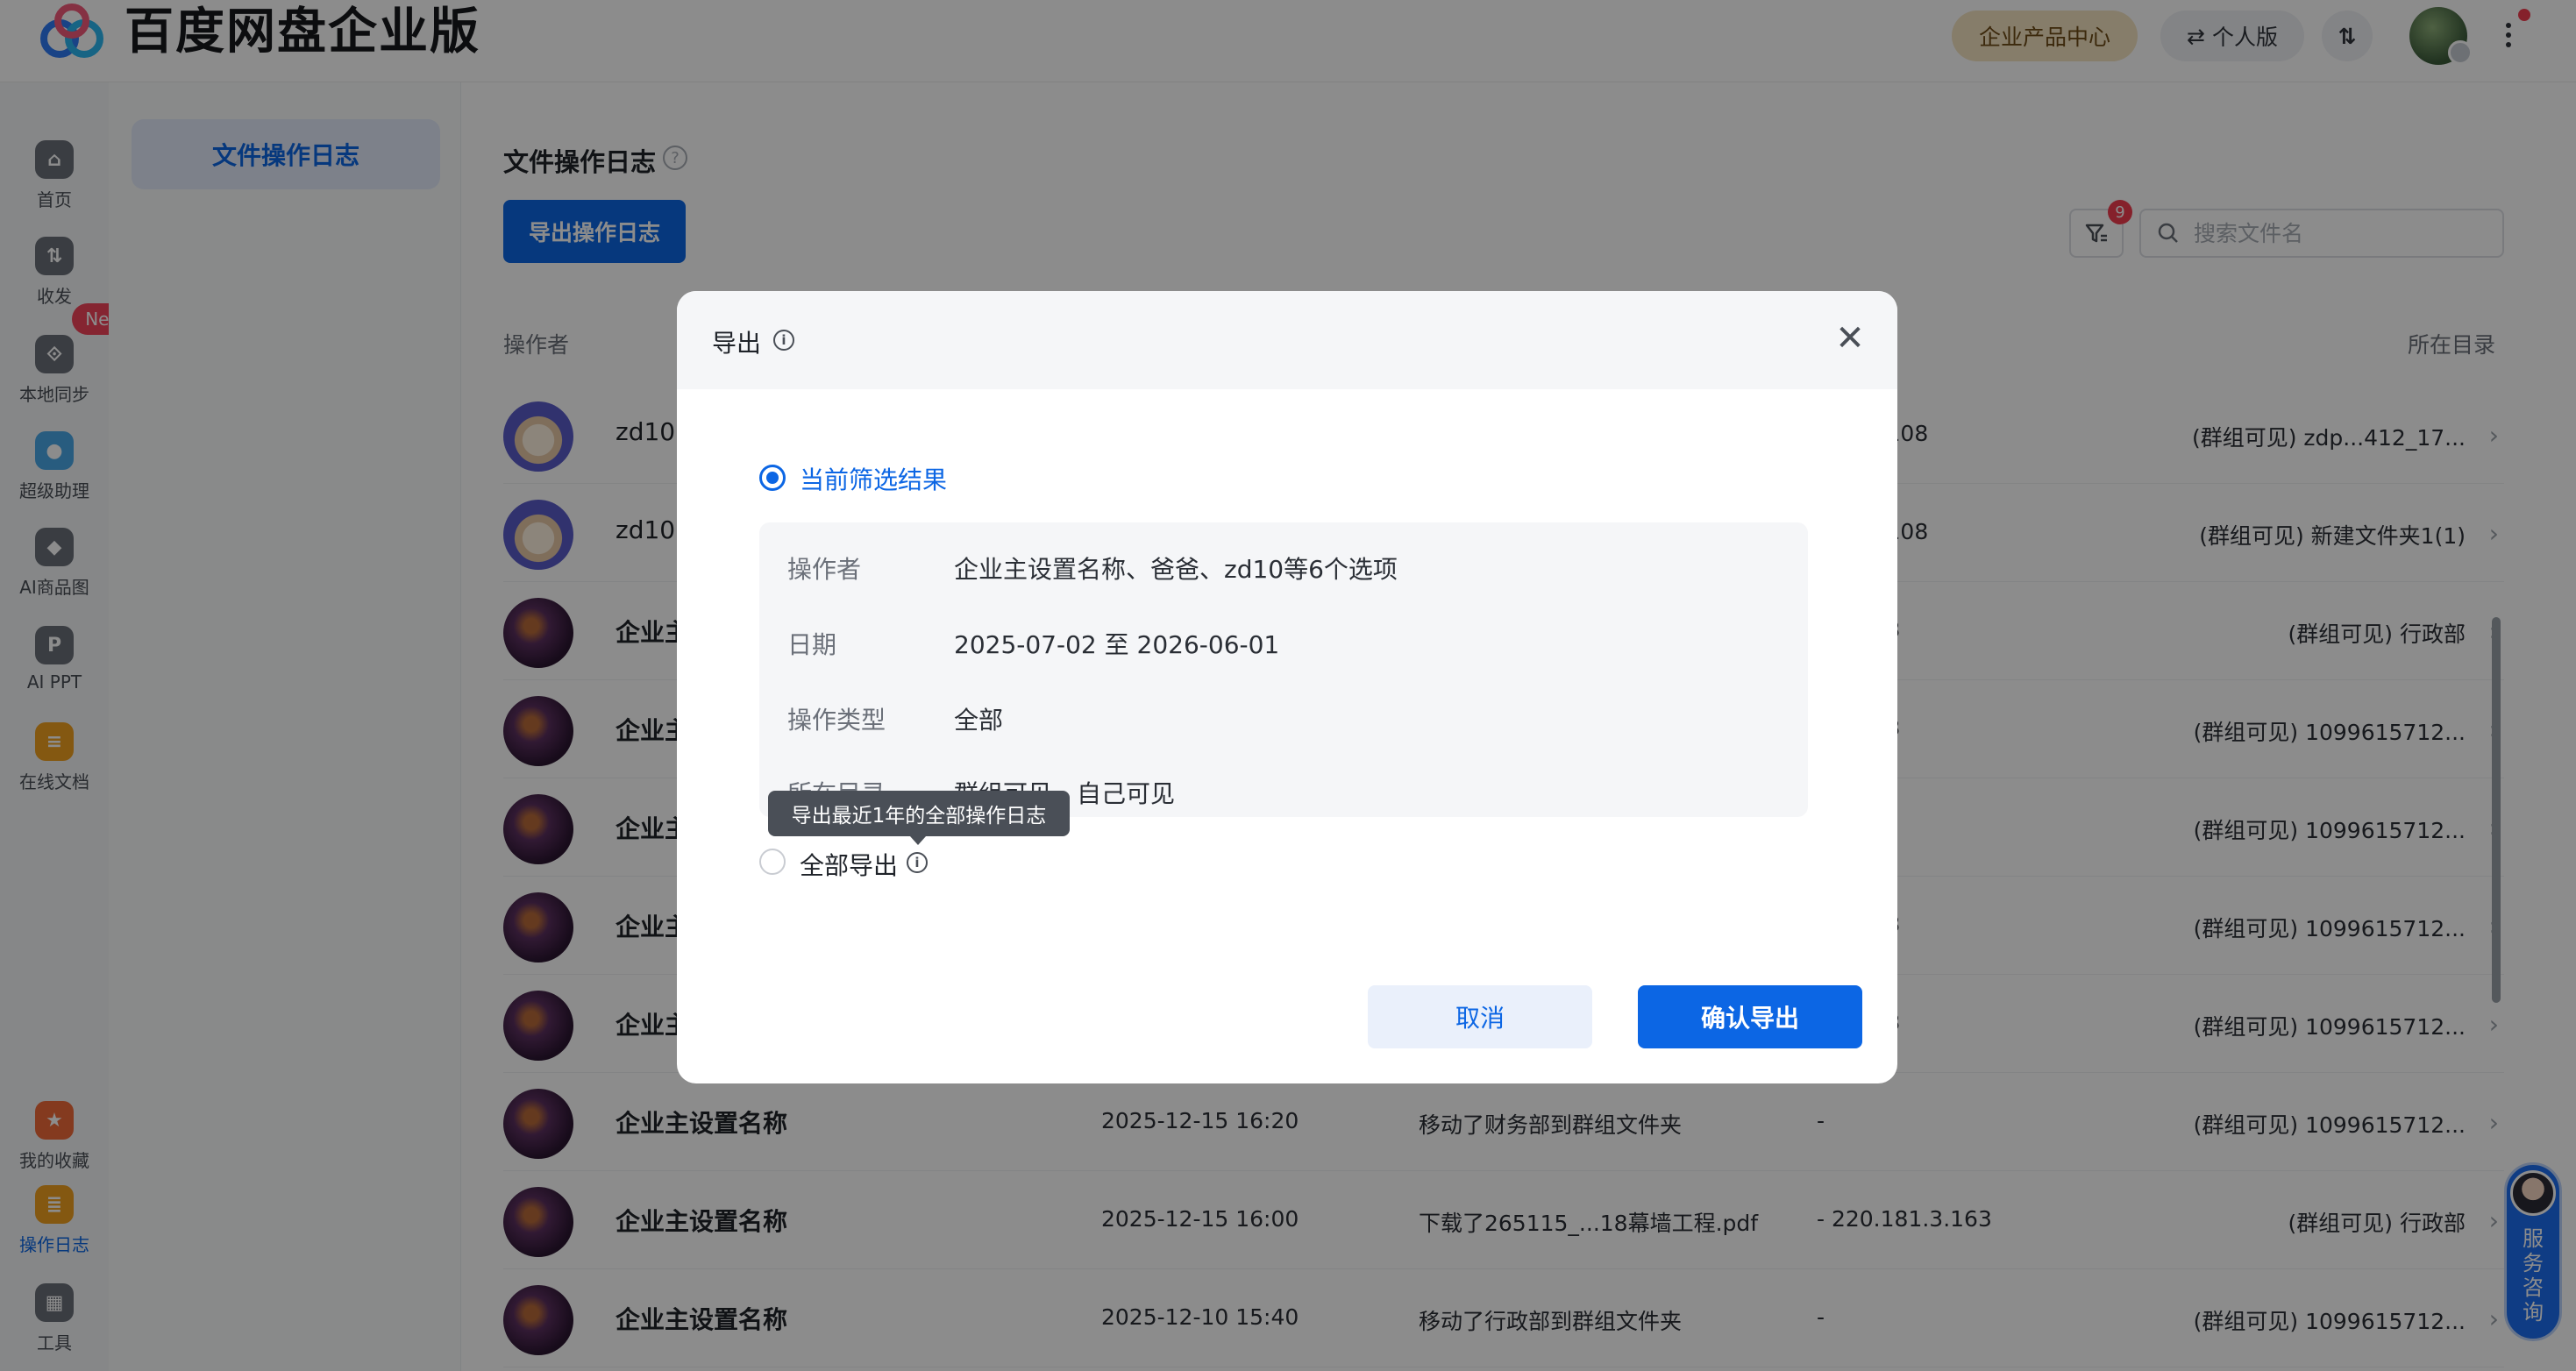  I want to click on cancel-button: 取消, so click(1480, 1016).